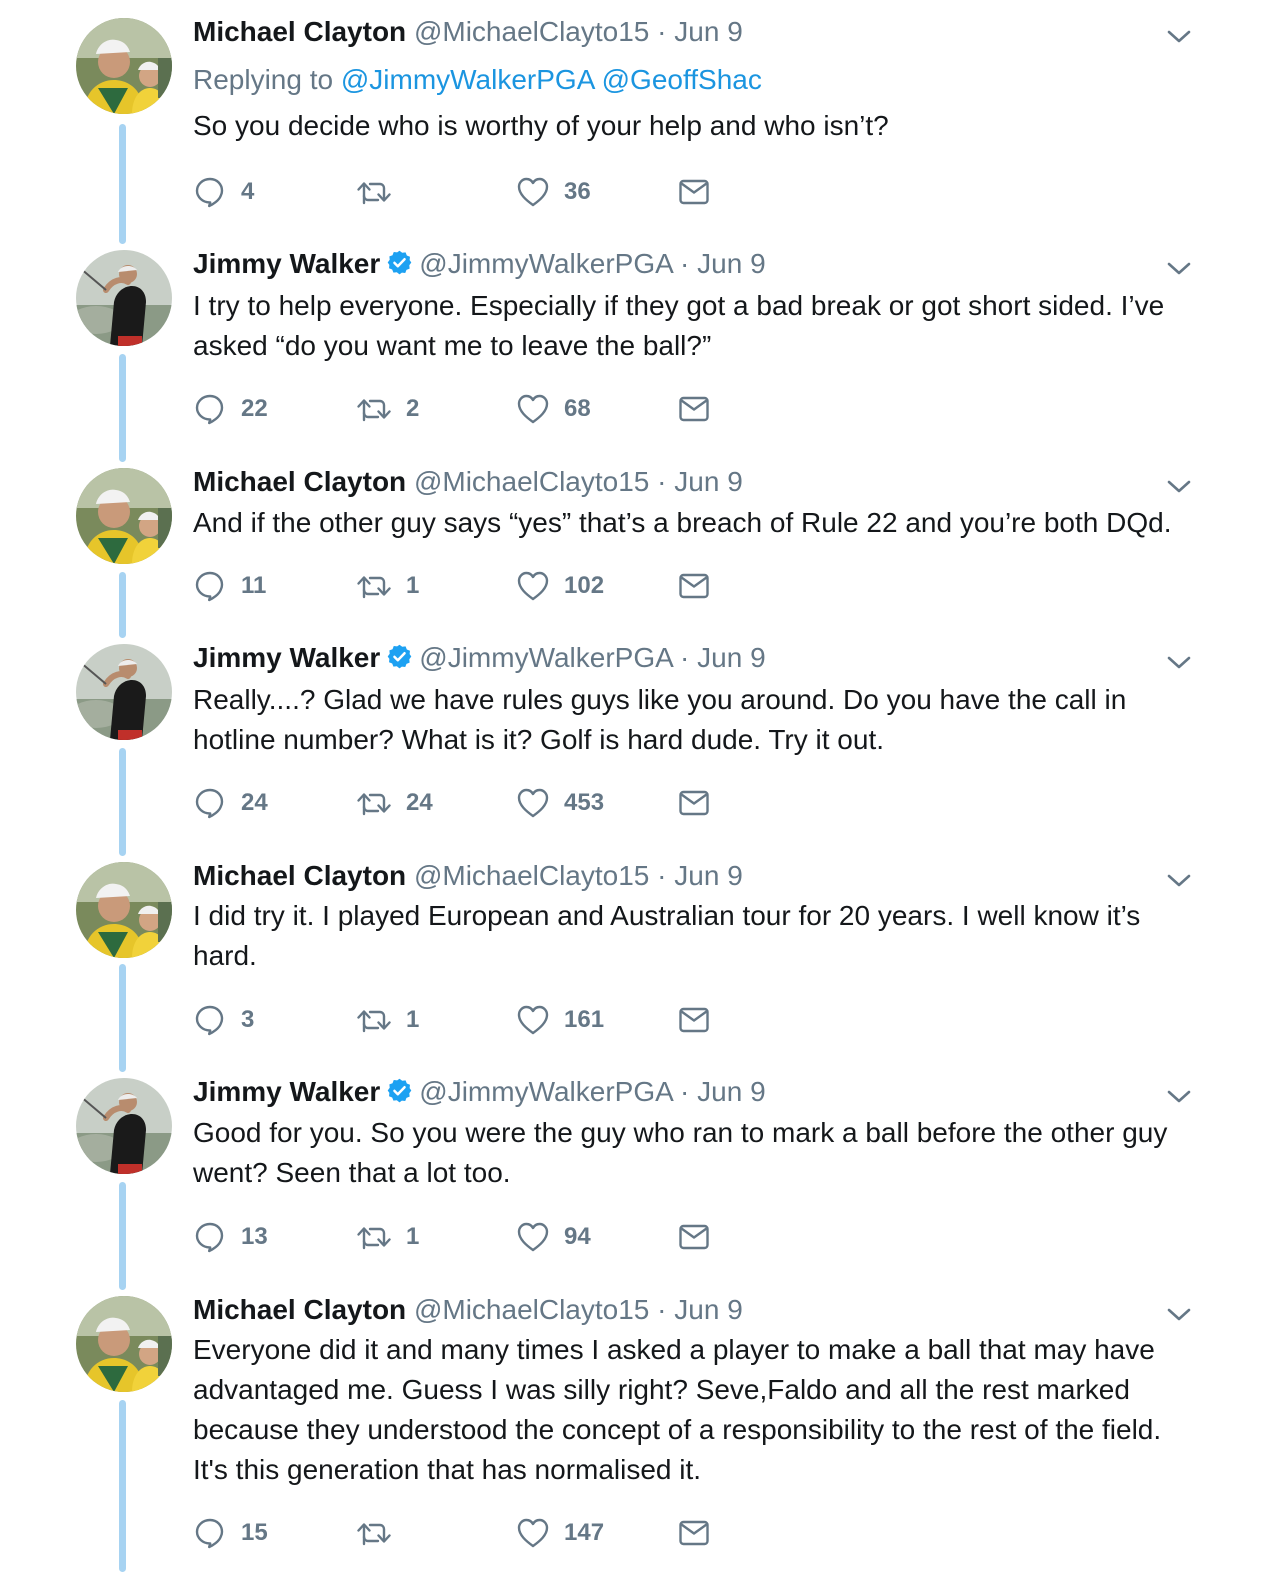 The height and width of the screenshot is (1572, 1272). I want to click on like-count: 36, so click(577, 191).